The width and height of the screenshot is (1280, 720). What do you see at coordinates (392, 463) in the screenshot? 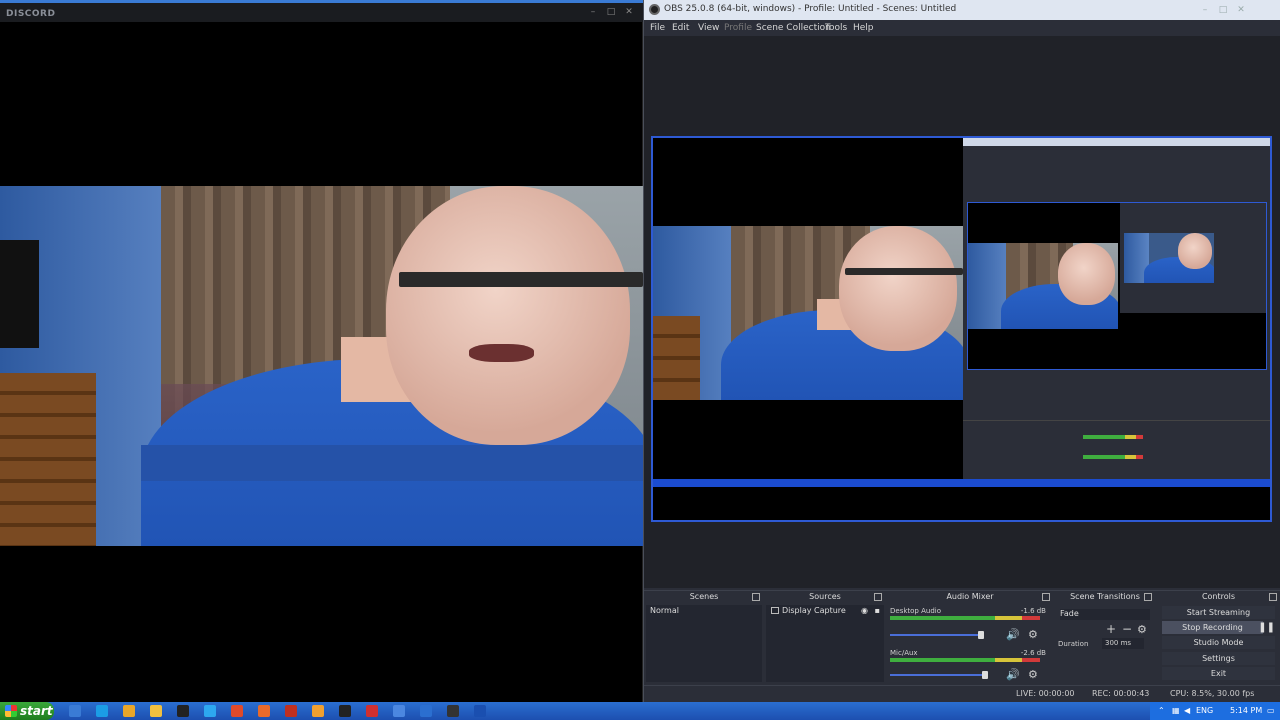
I see `webcam-shirt-stripe` at bounding box center [392, 463].